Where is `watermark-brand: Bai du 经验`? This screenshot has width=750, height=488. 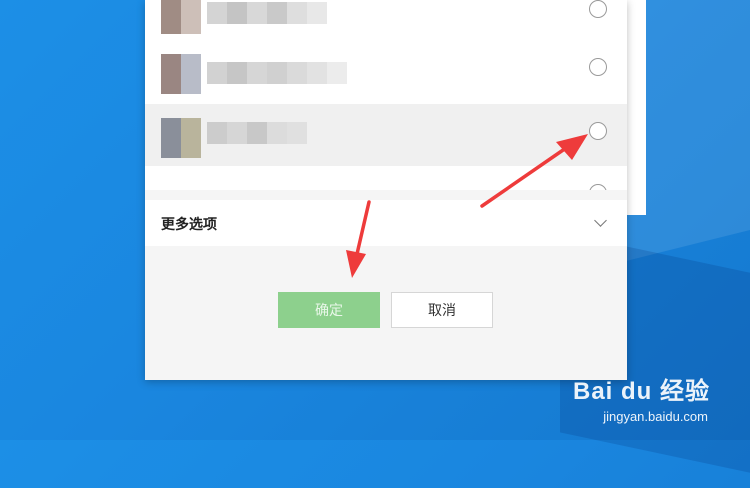
watermark-brand: Bai du 经验 is located at coordinates (641, 391).